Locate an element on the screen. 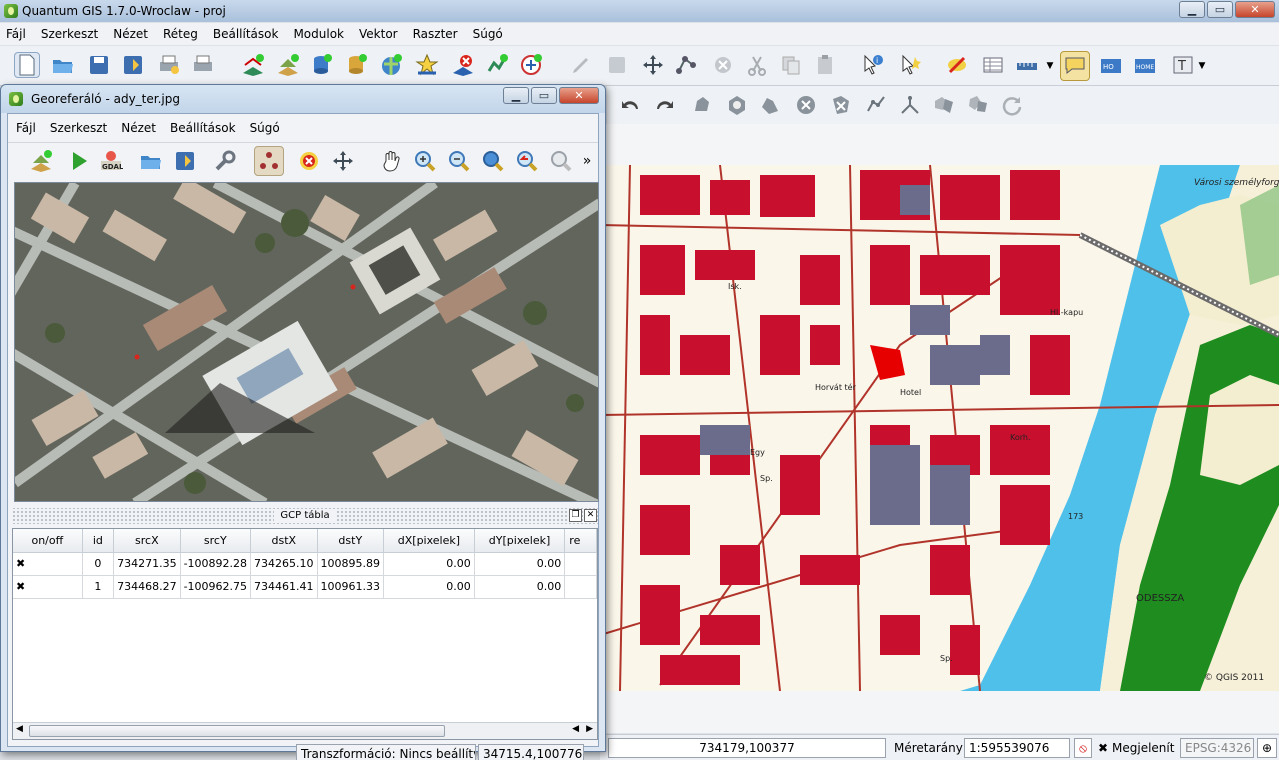 The image size is (1279, 760). georef-maximize-button: ▭ is located at coordinates (544, 95).